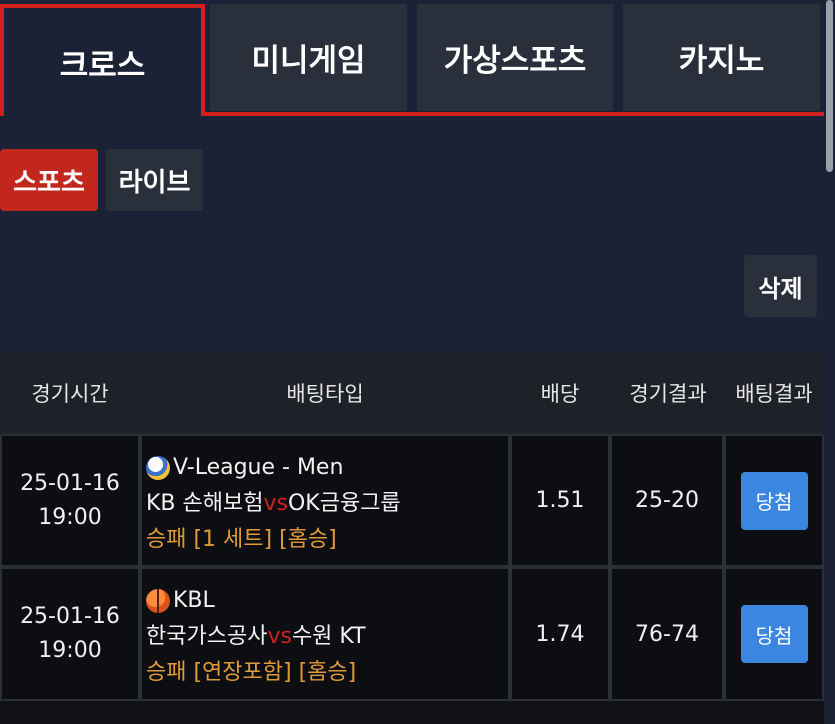  I want to click on score-value: 76-74, so click(667, 634).